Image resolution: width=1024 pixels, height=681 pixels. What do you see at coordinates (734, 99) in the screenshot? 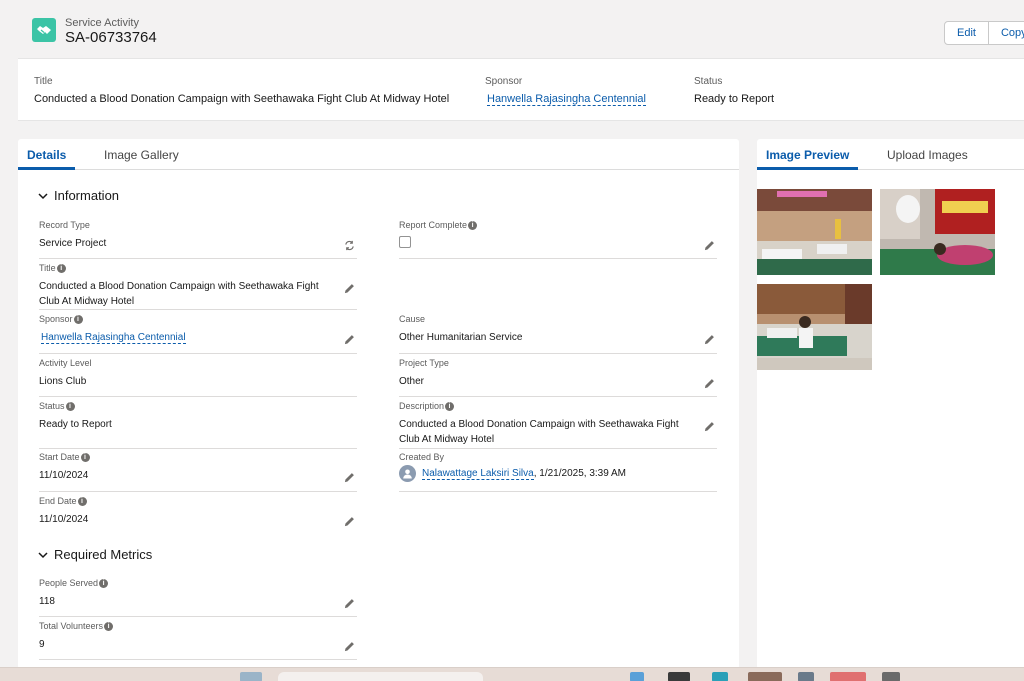
I see `highlight-status-value: Ready to Report` at bounding box center [734, 99].